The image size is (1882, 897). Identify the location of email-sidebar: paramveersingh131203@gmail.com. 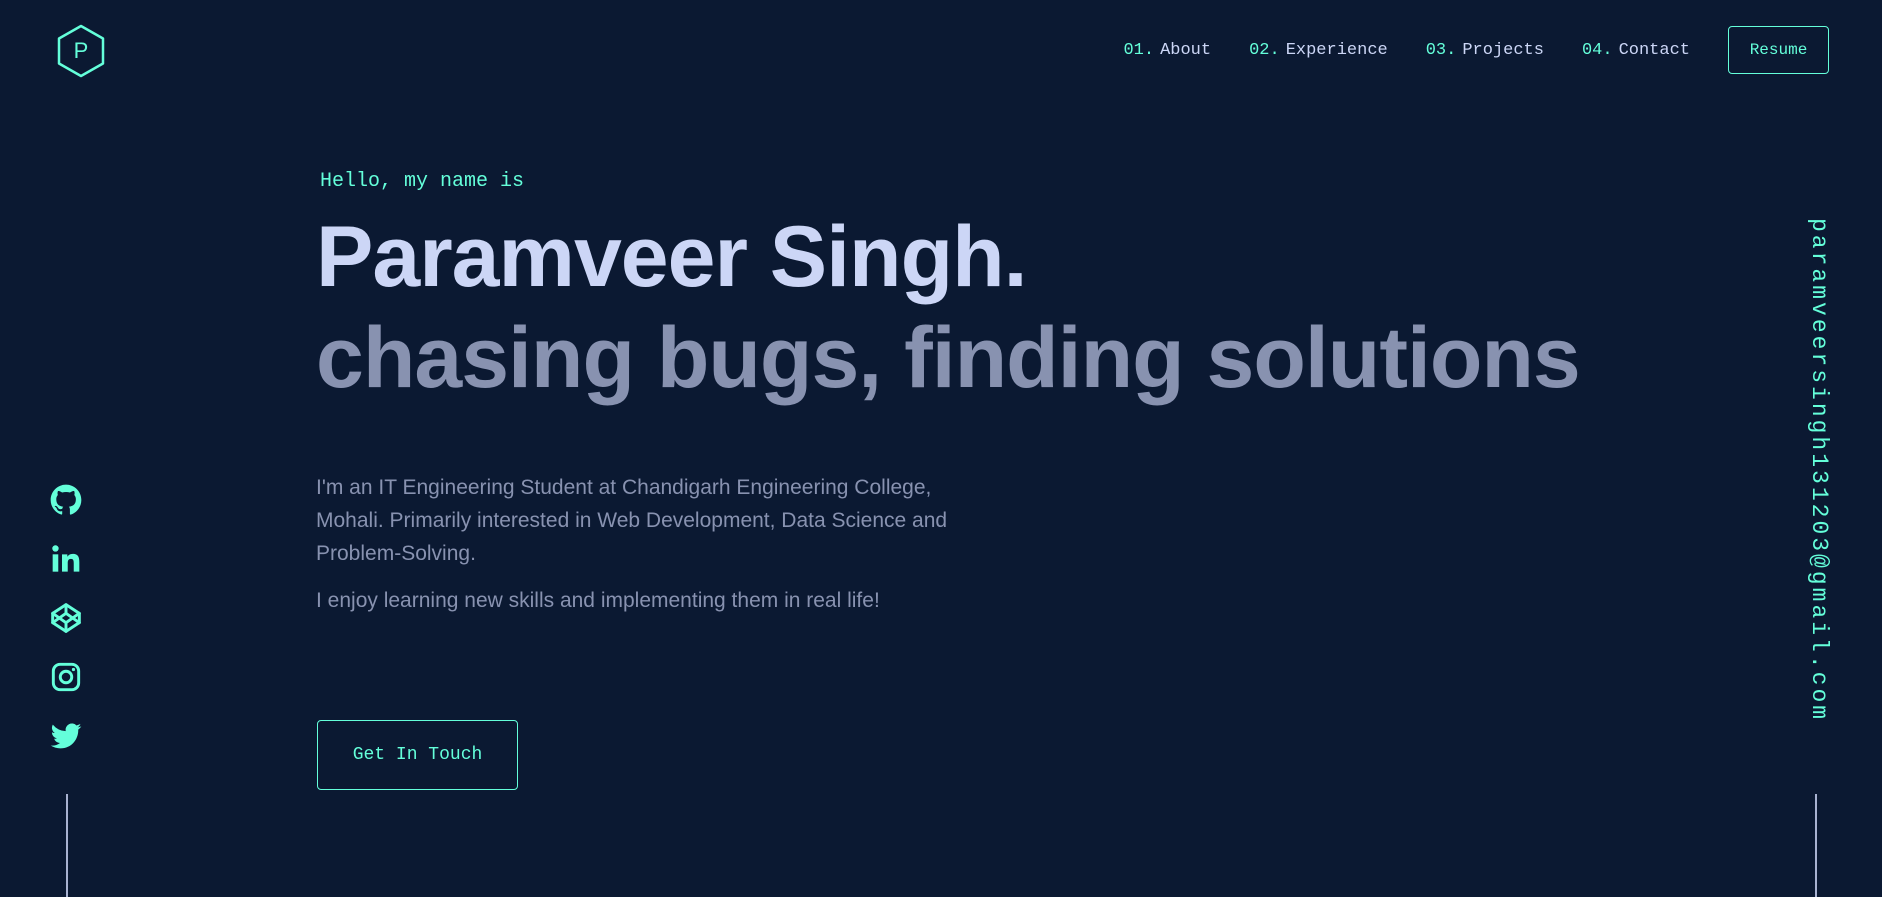
(1819, 488).